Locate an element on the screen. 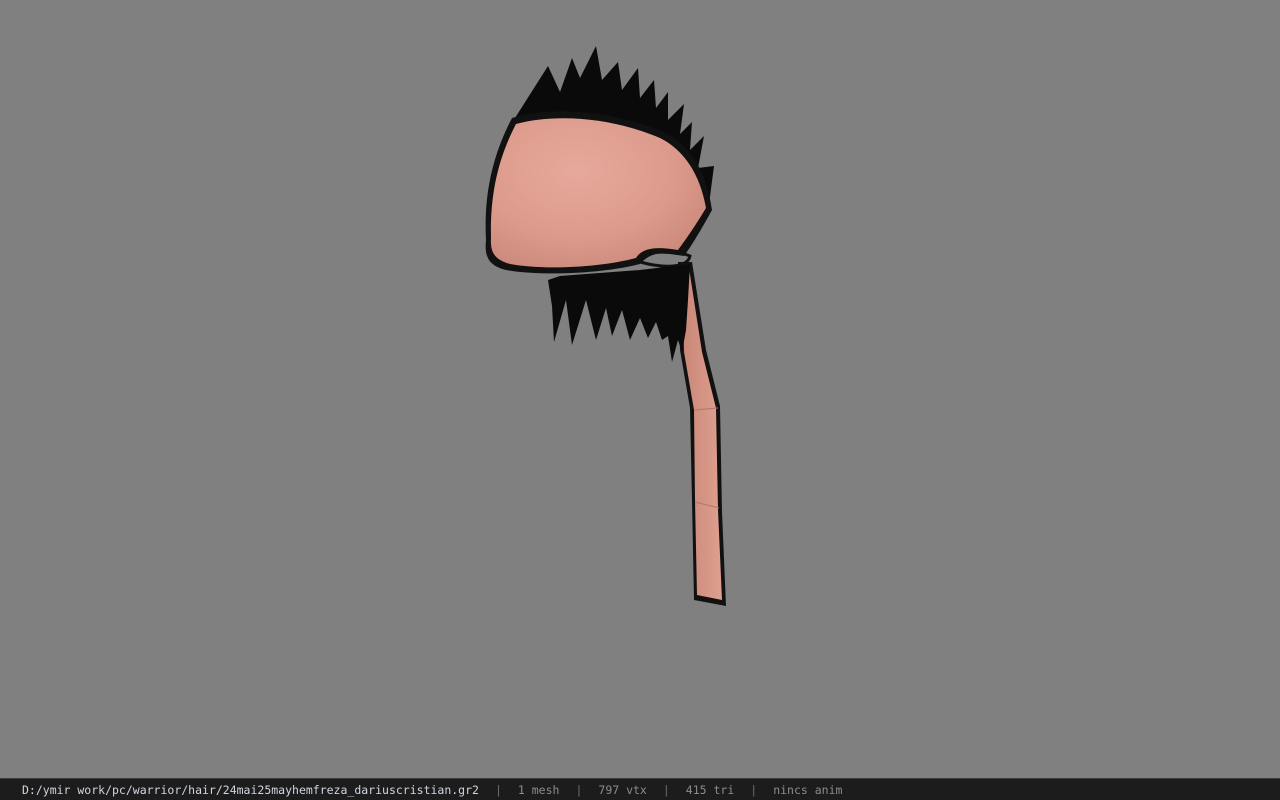  triangle-count: 415 tri is located at coordinates (710, 789).